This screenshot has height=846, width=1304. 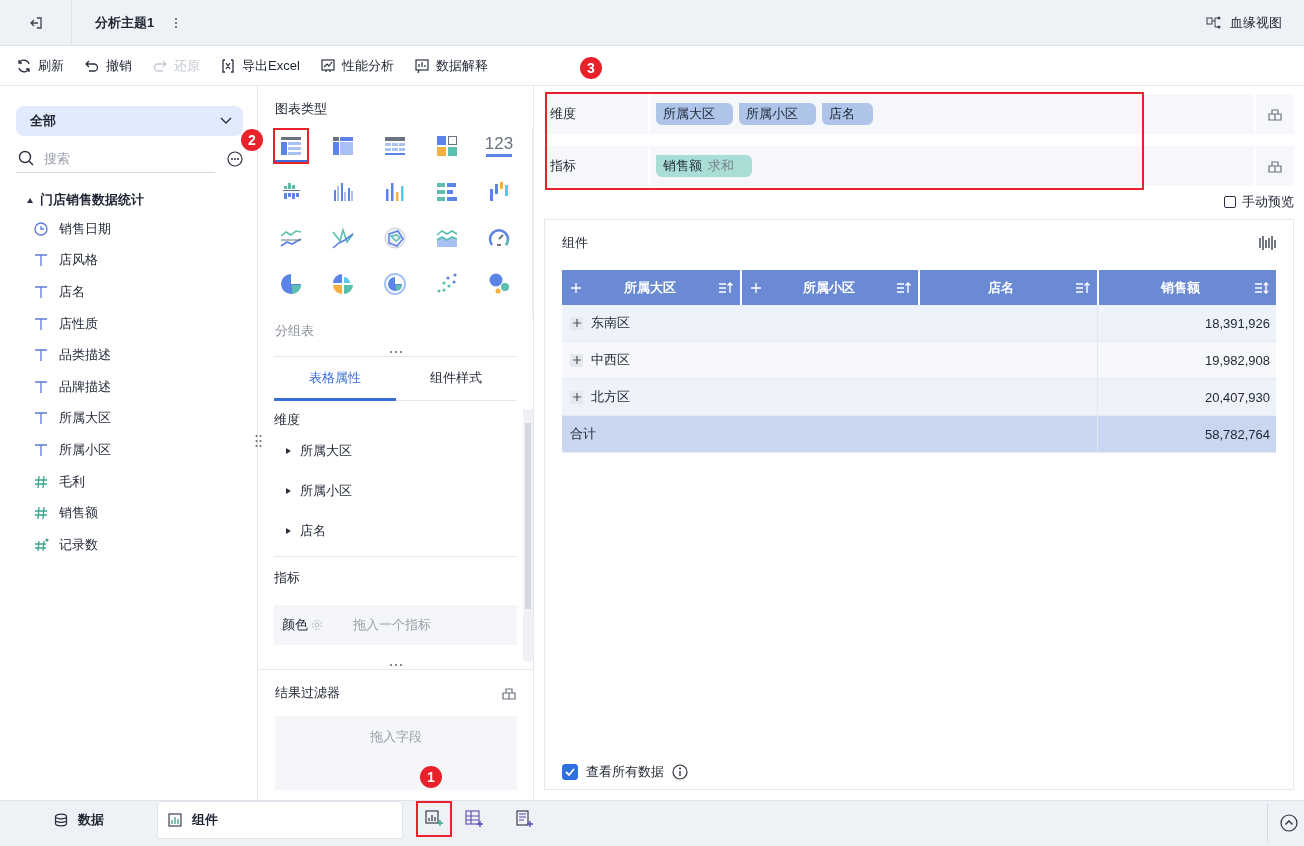 What do you see at coordinates (129, 450) in the screenshot?
I see `field-item: 所属小区` at bounding box center [129, 450].